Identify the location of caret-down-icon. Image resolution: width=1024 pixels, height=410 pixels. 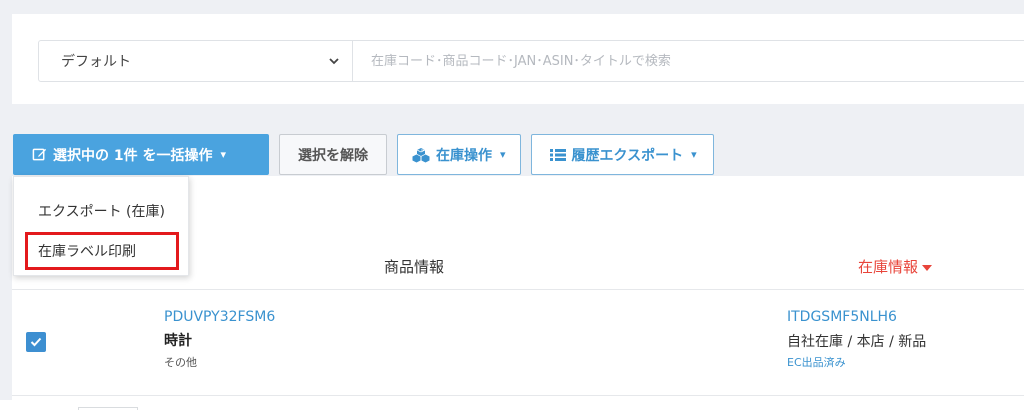
(927, 268).